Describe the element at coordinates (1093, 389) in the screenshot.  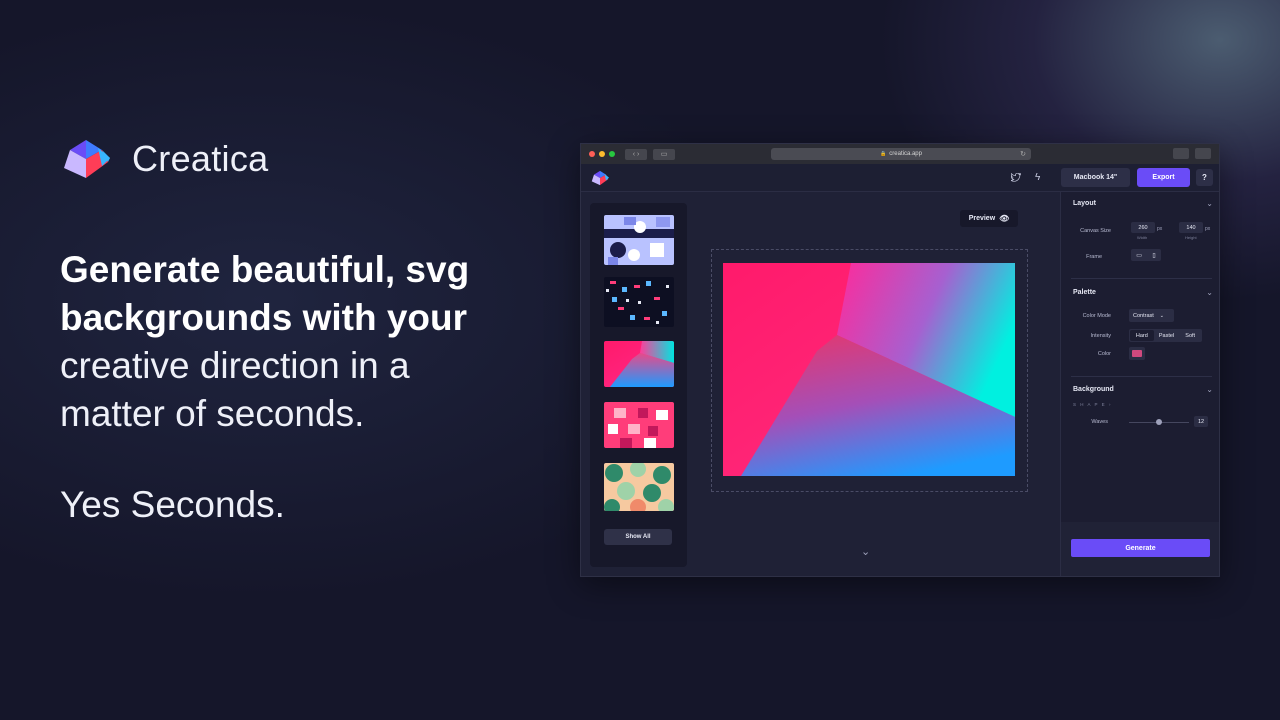
I see `background-section-title: Background` at that location.